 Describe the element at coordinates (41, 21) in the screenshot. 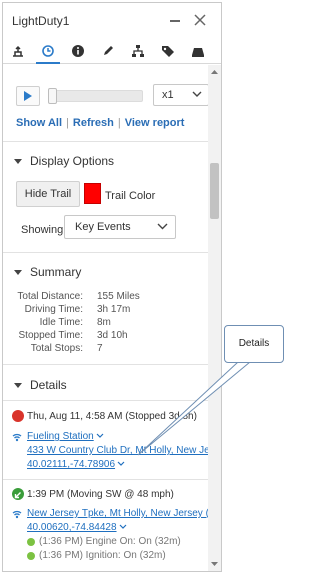

I see `panel-title: LightDuty1` at that location.